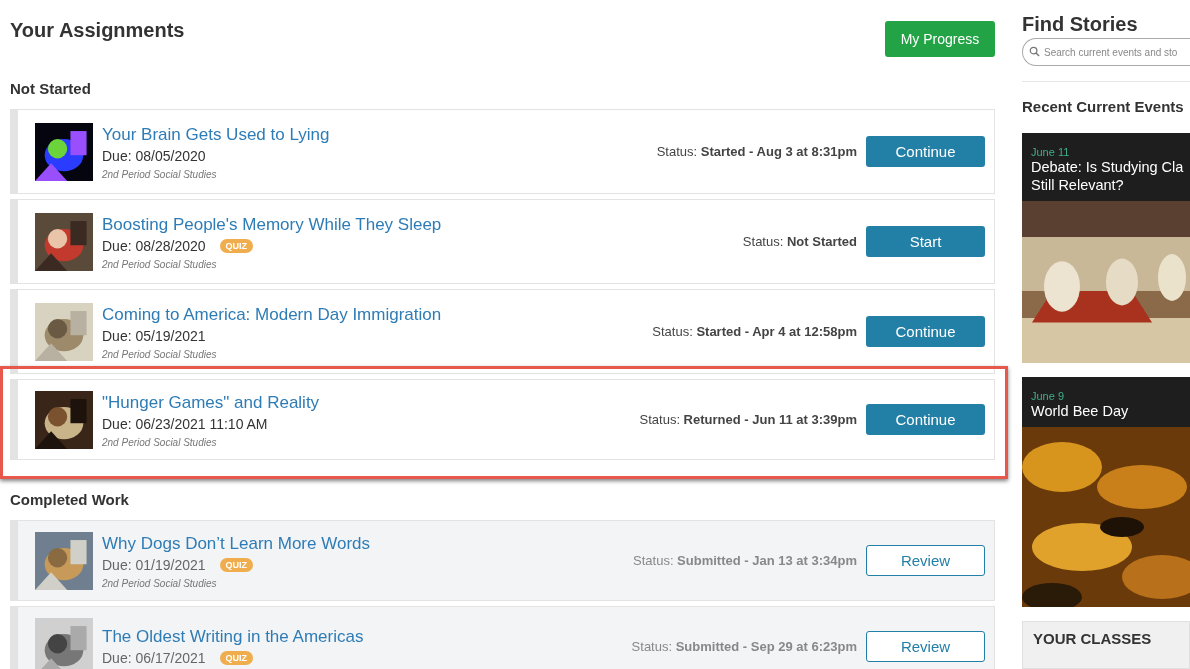  What do you see at coordinates (1034, 51) in the screenshot?
I see `search-icon` at bounding box center [1034, 51].